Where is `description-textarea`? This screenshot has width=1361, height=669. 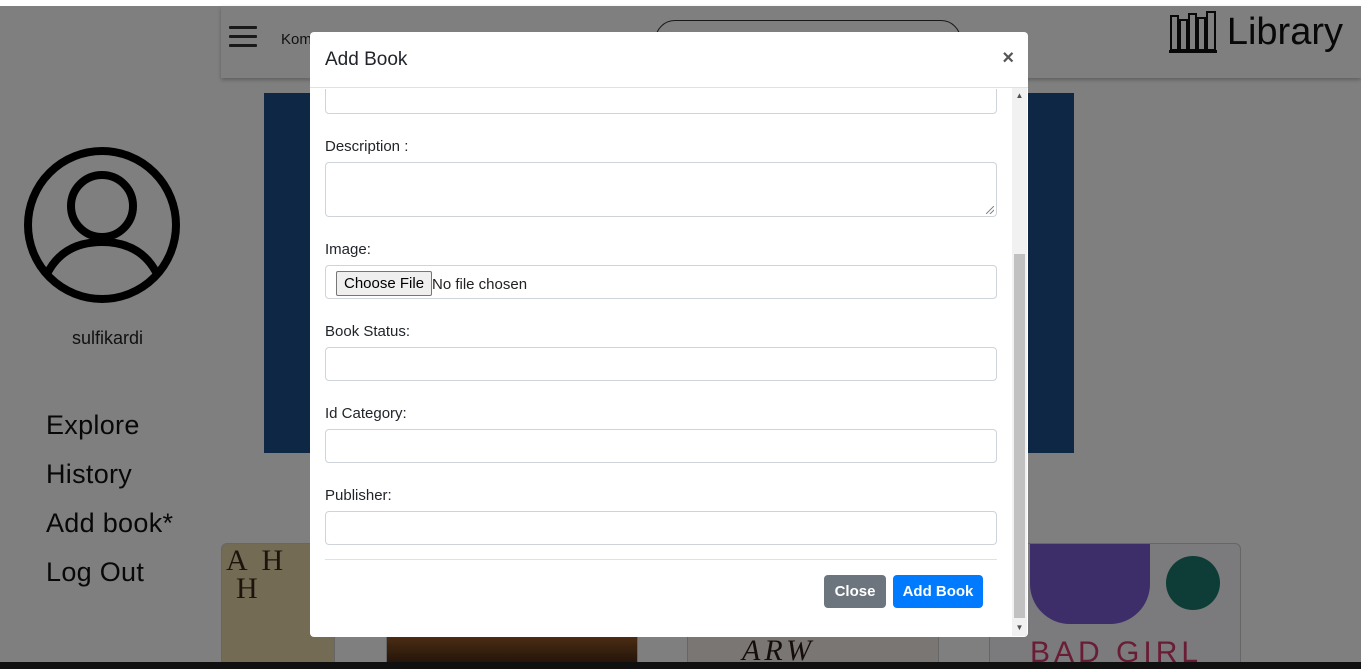
description-textarea is located at coordinates (661, 189).